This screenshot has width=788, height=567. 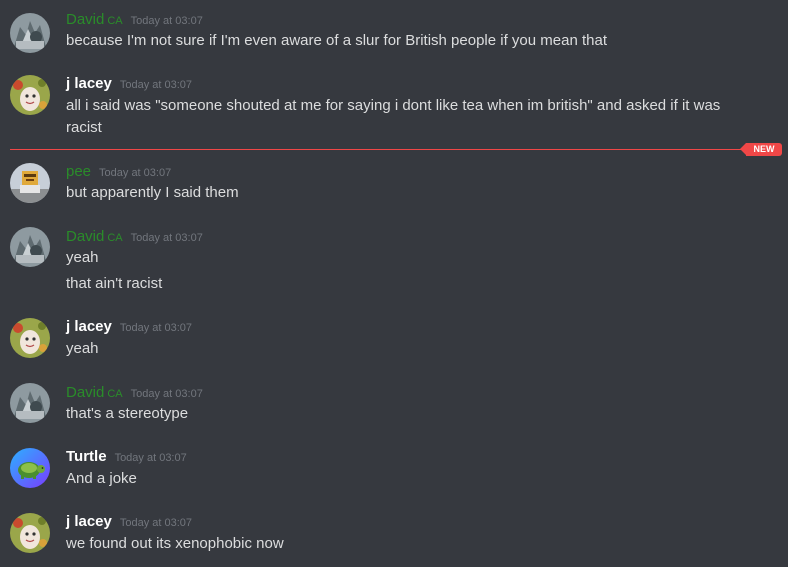 I want to click on new-badge: NEW, so click(x=761, y=149).